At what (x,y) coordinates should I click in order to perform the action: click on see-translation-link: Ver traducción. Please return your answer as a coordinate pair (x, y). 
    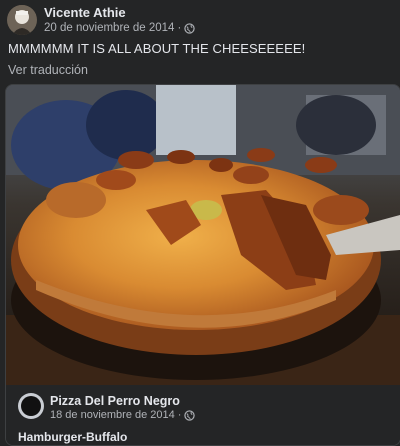
    Looking at the image, I should click on (48, 70).